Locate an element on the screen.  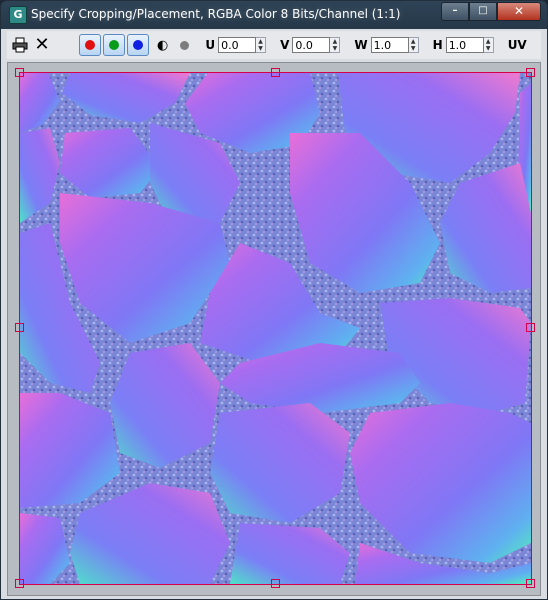
h-label: H is located at coordinates (437, 45).